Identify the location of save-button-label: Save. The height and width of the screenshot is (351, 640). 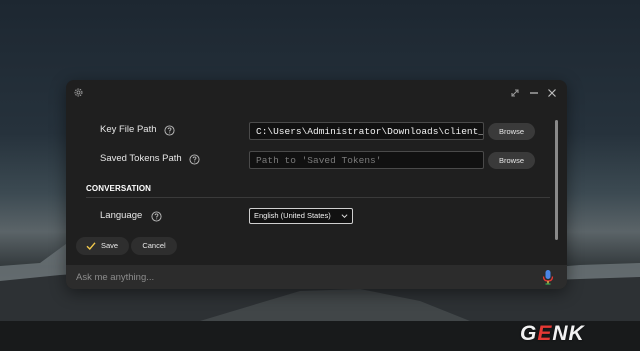
(110, 245).